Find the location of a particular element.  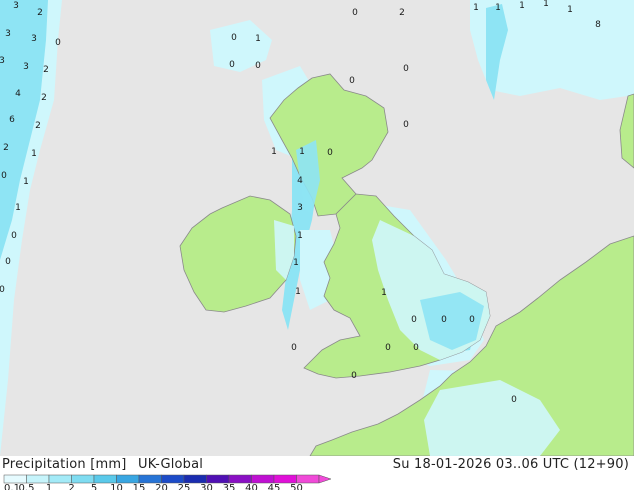

legend-tick-label: 50 is located at coordinates (296, 486).